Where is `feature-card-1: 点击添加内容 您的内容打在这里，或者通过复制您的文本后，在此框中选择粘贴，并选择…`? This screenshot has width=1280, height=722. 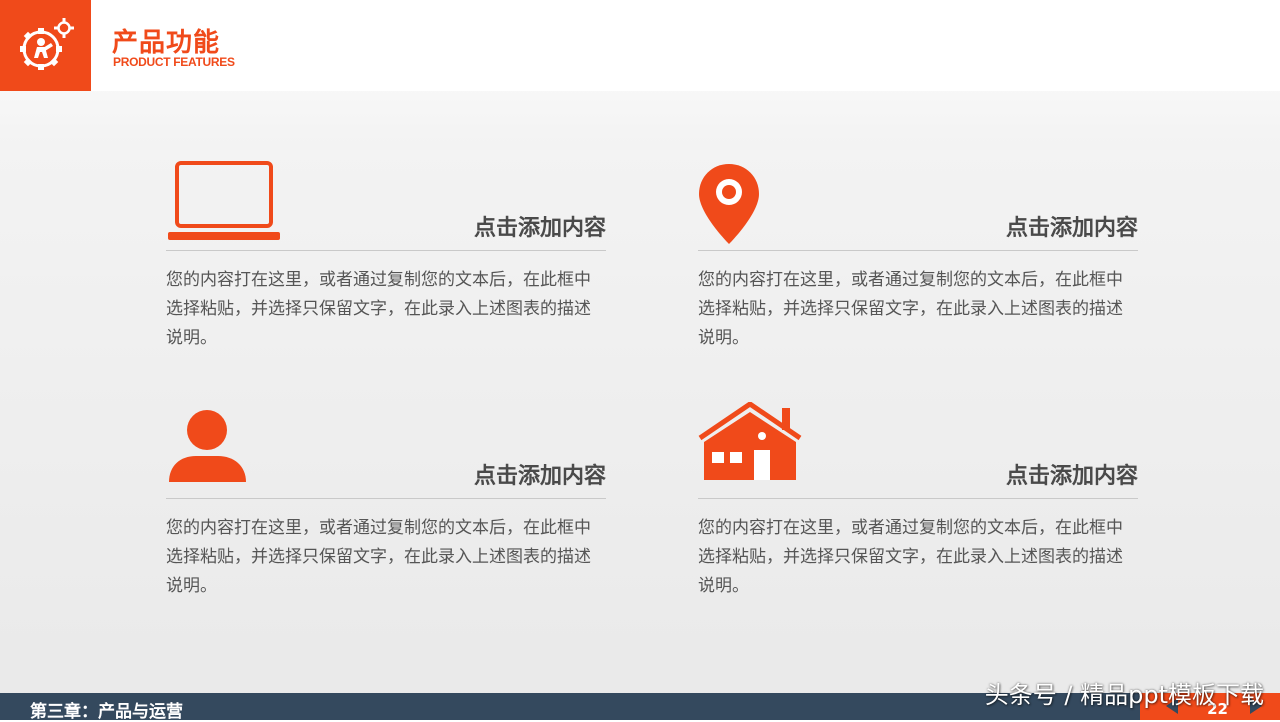 feature-card-1: 点击添加内容 您的内容打在这里，或者通过复制您的文本后，在此框中选择粘贴，并选择… is located at coordinates (386, 275).